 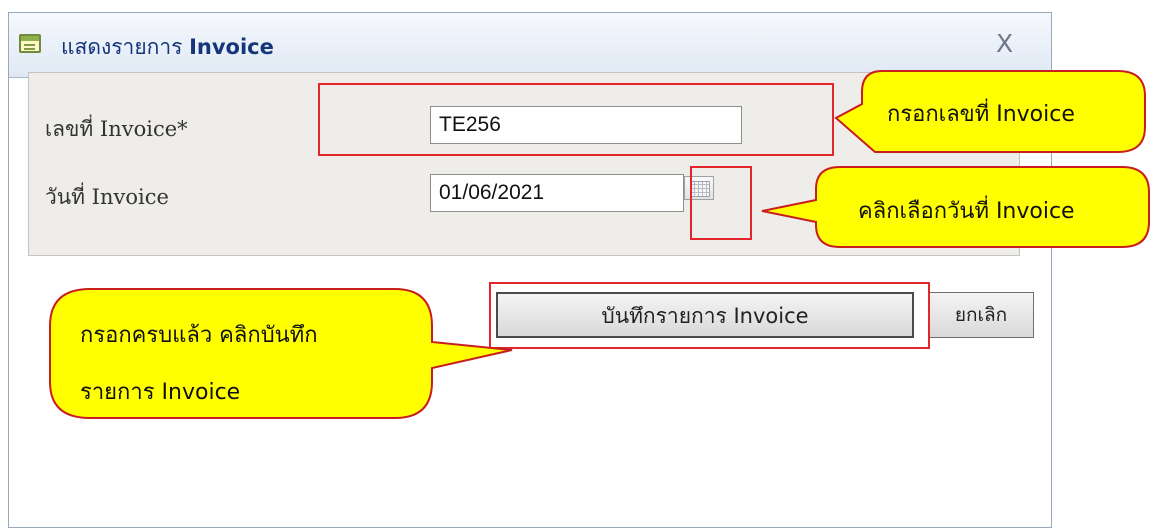 What do you see at coordinates (705, 315) in the screenshot?
I see `save-invoice-button: บันทึกรายการ Invoice` at bounding box center [705, 315].